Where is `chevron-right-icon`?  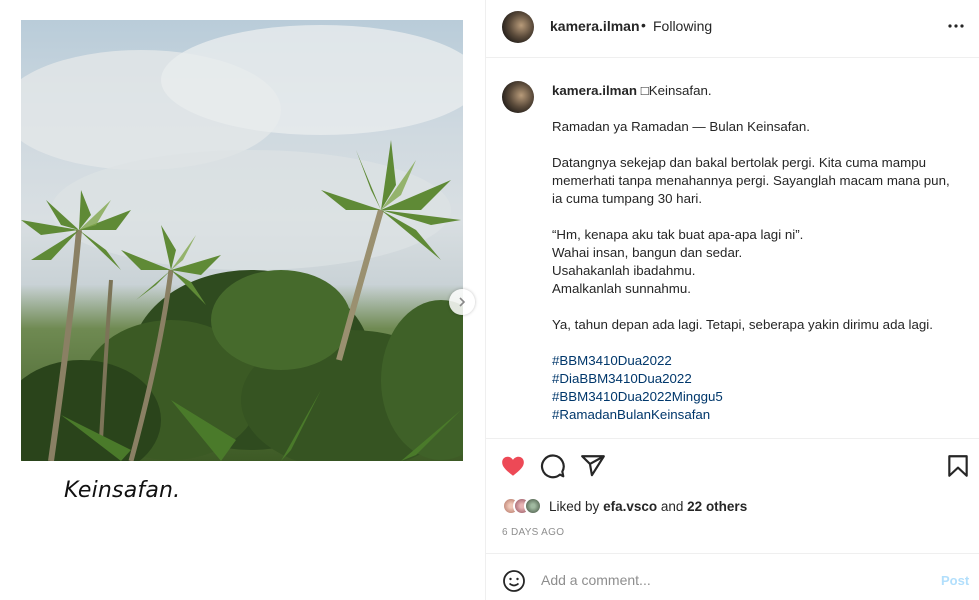 chevron-right-icon is located at coordinates (462, 302).